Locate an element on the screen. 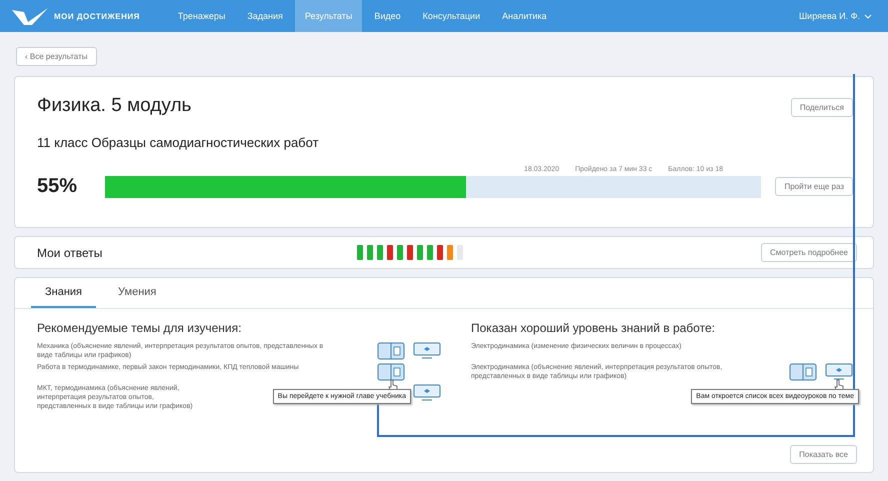  user-menu: Ширяева И. Ф. is located at coordinates (835, 16).